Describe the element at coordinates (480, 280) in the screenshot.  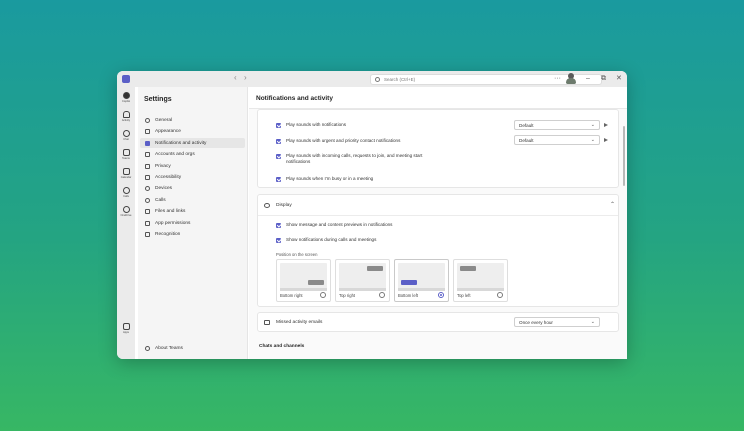
I see `position-top-left: Top left` at that location.